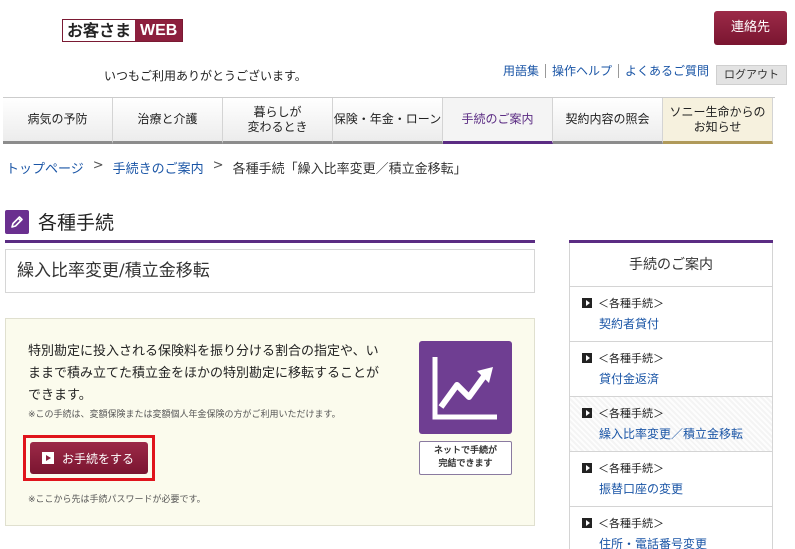 The image size is (795, 549). What do you see at coordinates (671, 424) in the screenshot?
I see `sidebar-item-allocation-change: ＜各種手続＞ 繰入比率変更／積立金移転` at bounding box center [671, 424].